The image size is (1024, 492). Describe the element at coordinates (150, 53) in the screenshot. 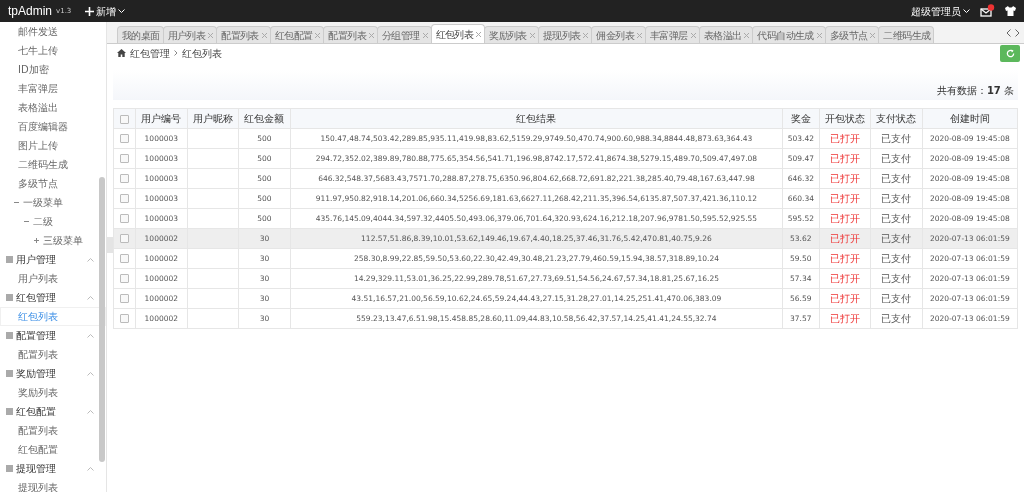

I see `breadcrumb-item: 红包管理` at that location.